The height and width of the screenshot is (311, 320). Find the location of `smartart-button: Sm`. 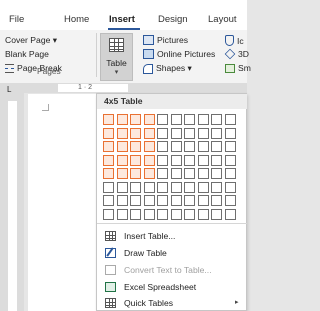

smartart-button: Sm is located at coordinates (238, 68).